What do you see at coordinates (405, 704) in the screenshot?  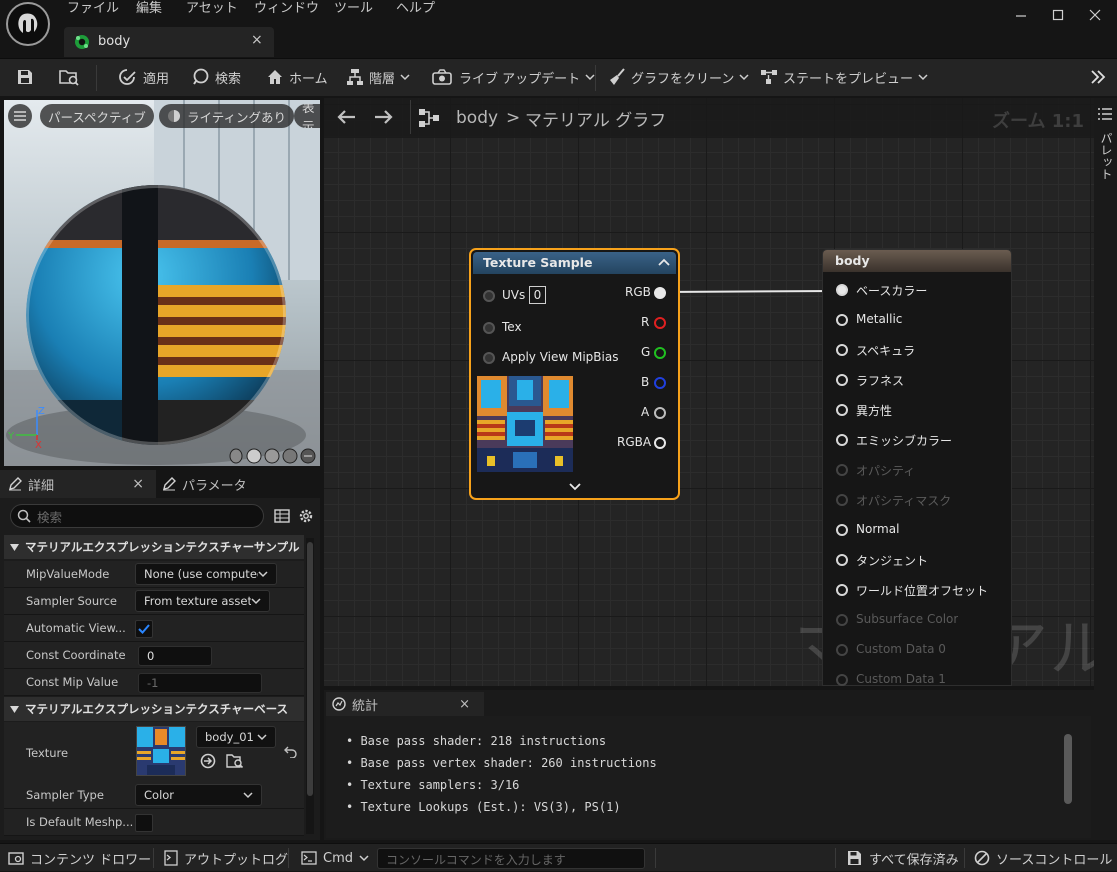 I see `tab-stats: 統計 ×` at bounding box center [405, 704].